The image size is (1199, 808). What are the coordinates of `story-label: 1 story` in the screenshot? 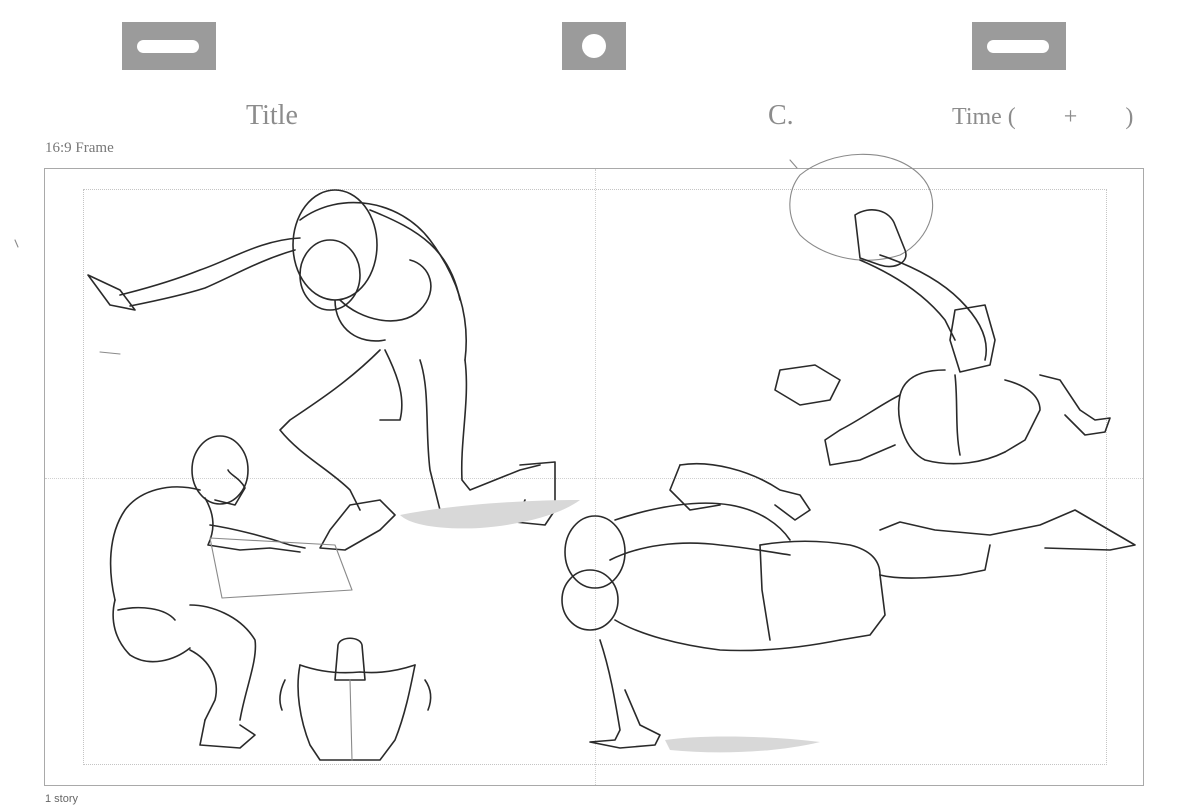 It's located at (62, 799).